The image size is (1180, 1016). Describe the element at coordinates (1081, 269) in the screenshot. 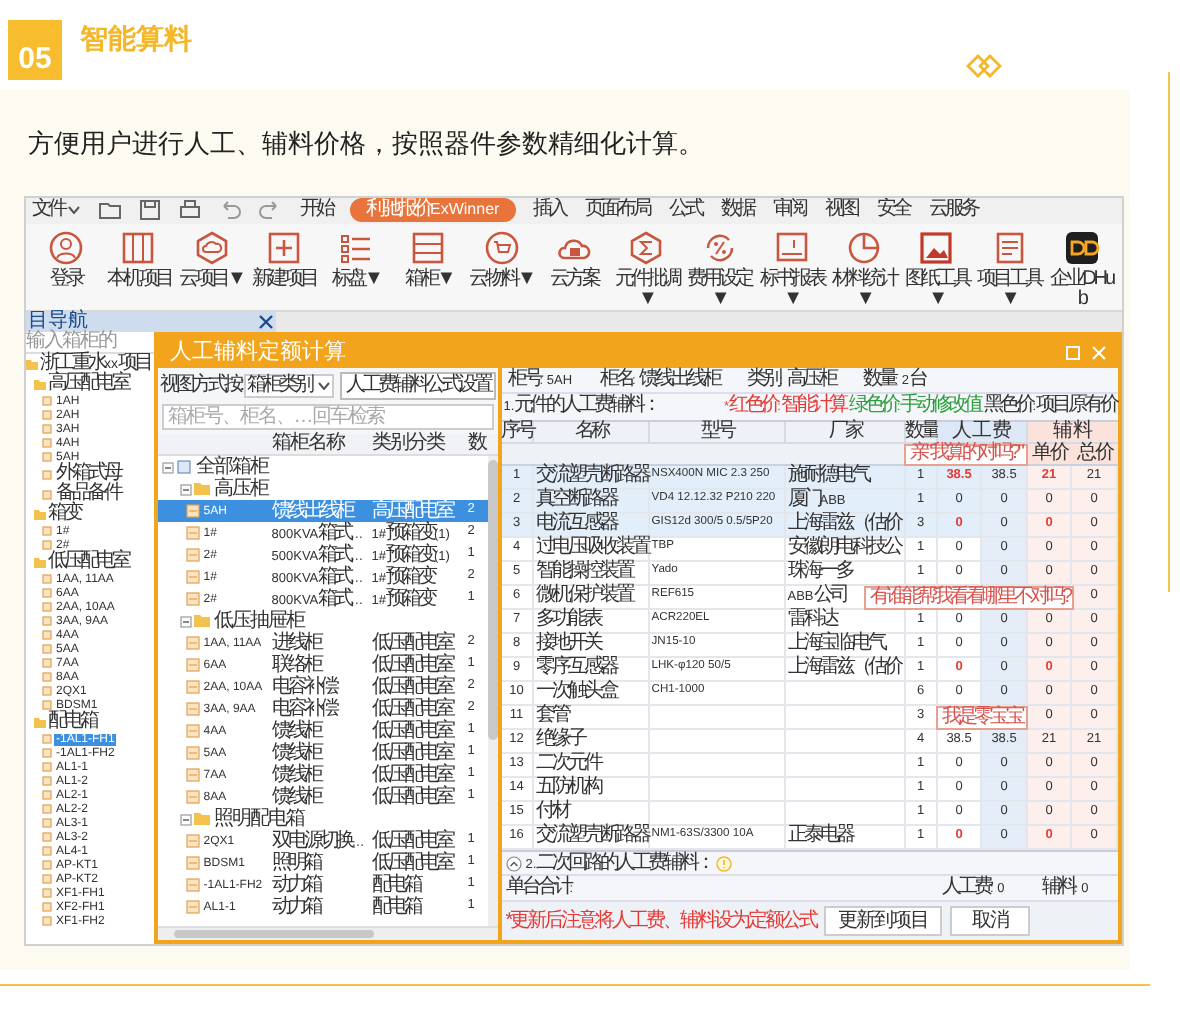

I see `toolbar-button: 企业DHub` at that location.